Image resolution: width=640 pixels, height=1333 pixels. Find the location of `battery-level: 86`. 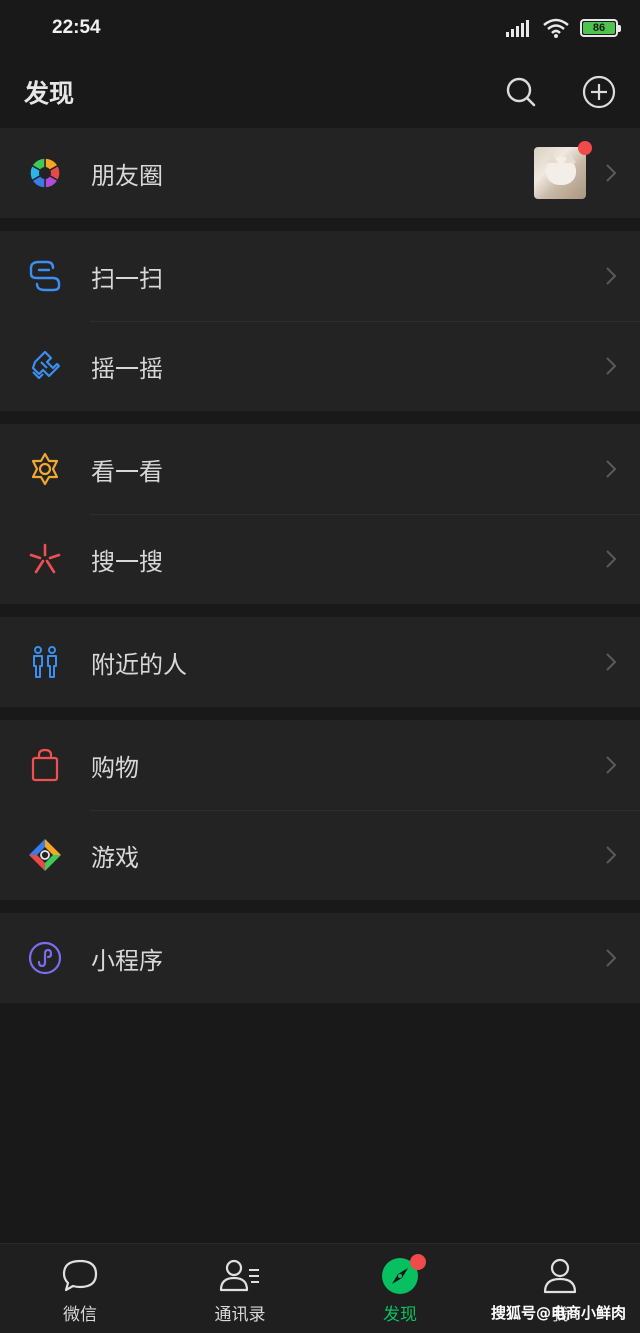

battery-level: 86 is located at coordinates (599, 28).